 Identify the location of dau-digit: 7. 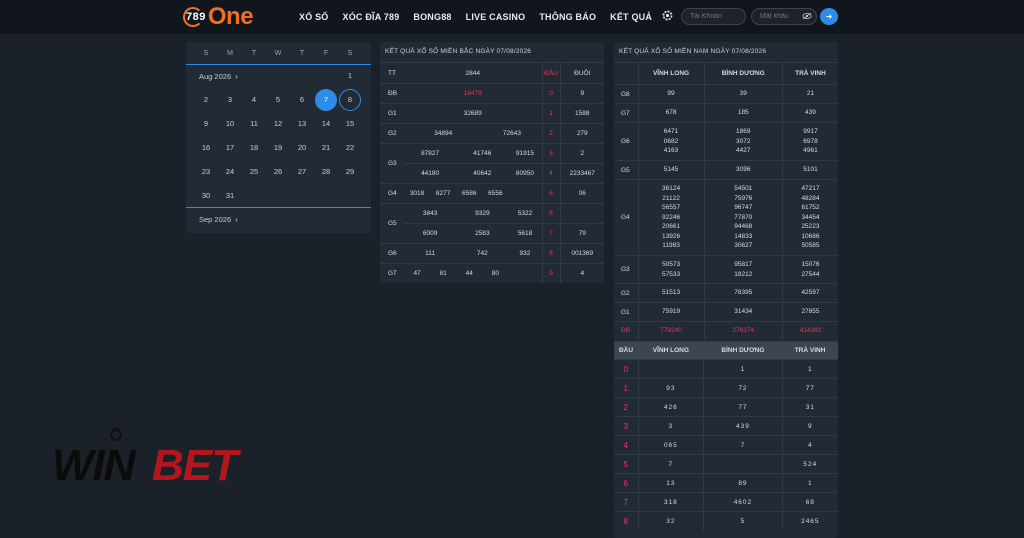
(626, 502).